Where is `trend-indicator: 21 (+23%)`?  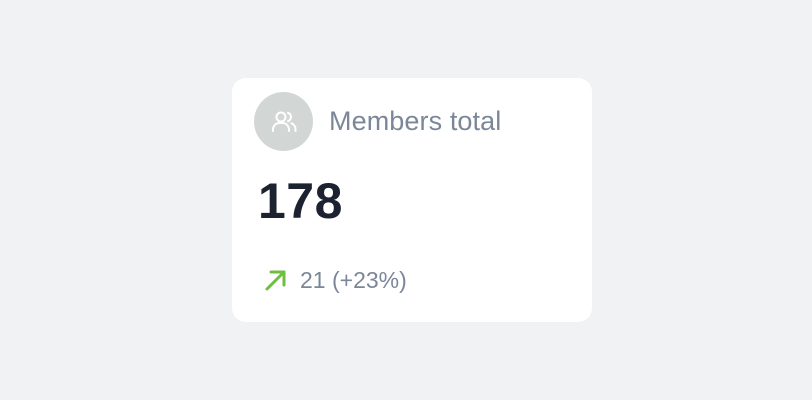 trend-indicator: 21 (+23%) is located at coordinates (334, 280).